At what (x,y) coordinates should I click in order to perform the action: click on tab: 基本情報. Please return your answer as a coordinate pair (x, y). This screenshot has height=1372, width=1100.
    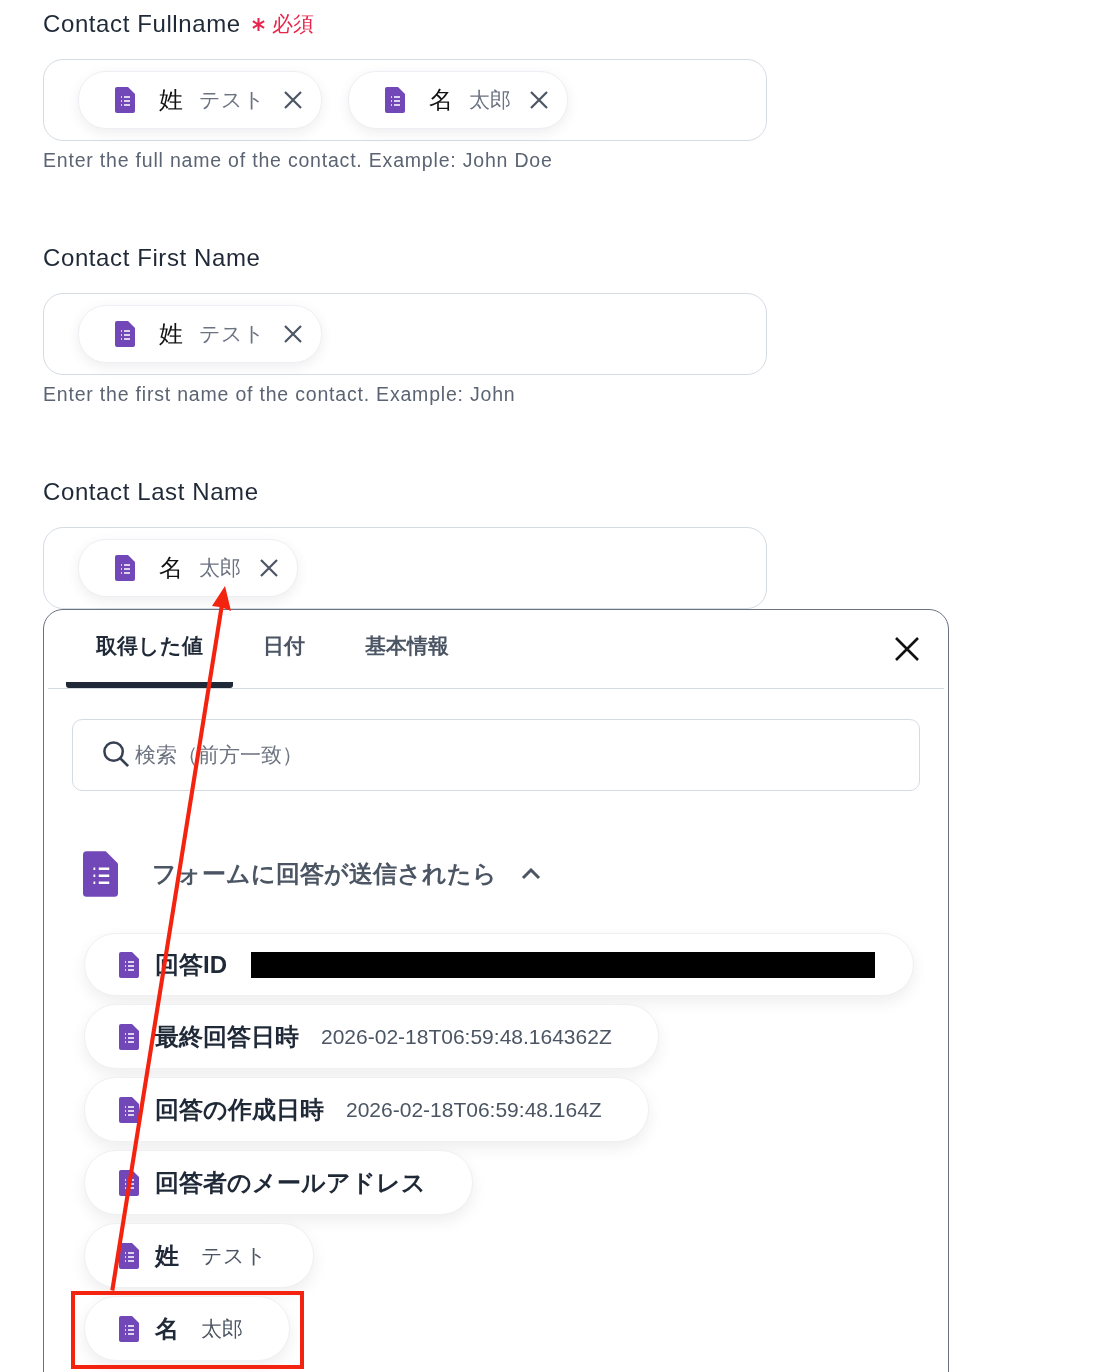
    Looking at the image, I should click on (407, 649).